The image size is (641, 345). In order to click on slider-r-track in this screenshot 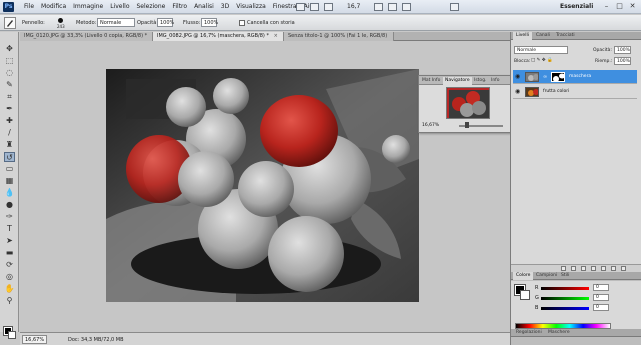, I will do `click(565, 288)`.